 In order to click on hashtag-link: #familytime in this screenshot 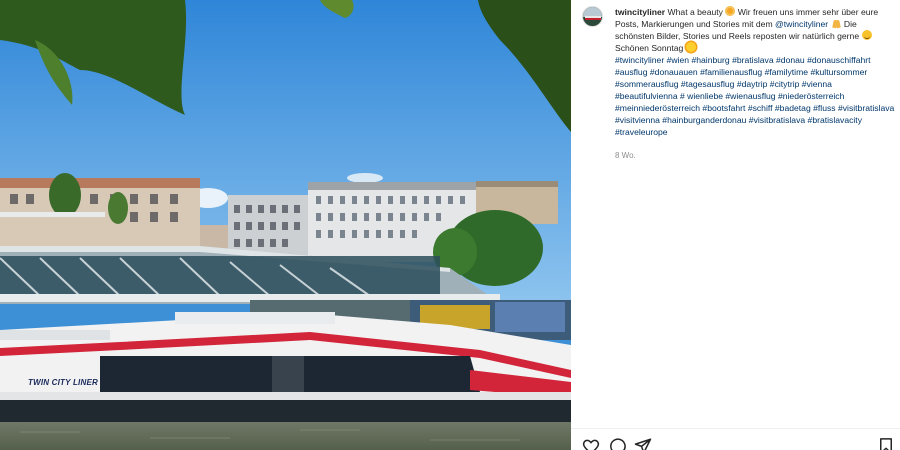, I will do `click(786, 72)`.